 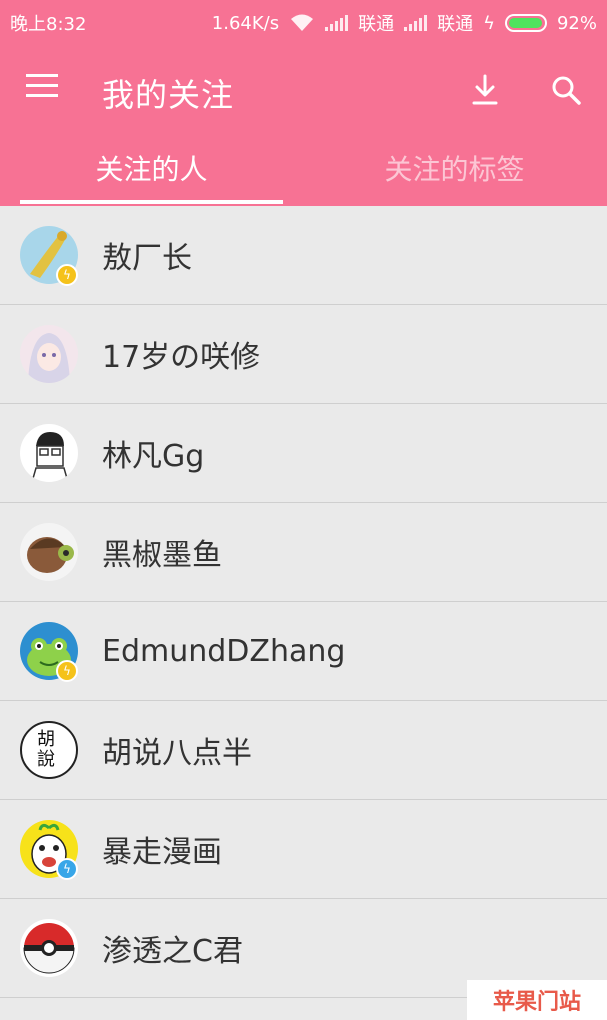 What do you see at coordinates (455, 24) in the screenshot?
I see `carrier-2: 联通` at bounding box center [455, 24].